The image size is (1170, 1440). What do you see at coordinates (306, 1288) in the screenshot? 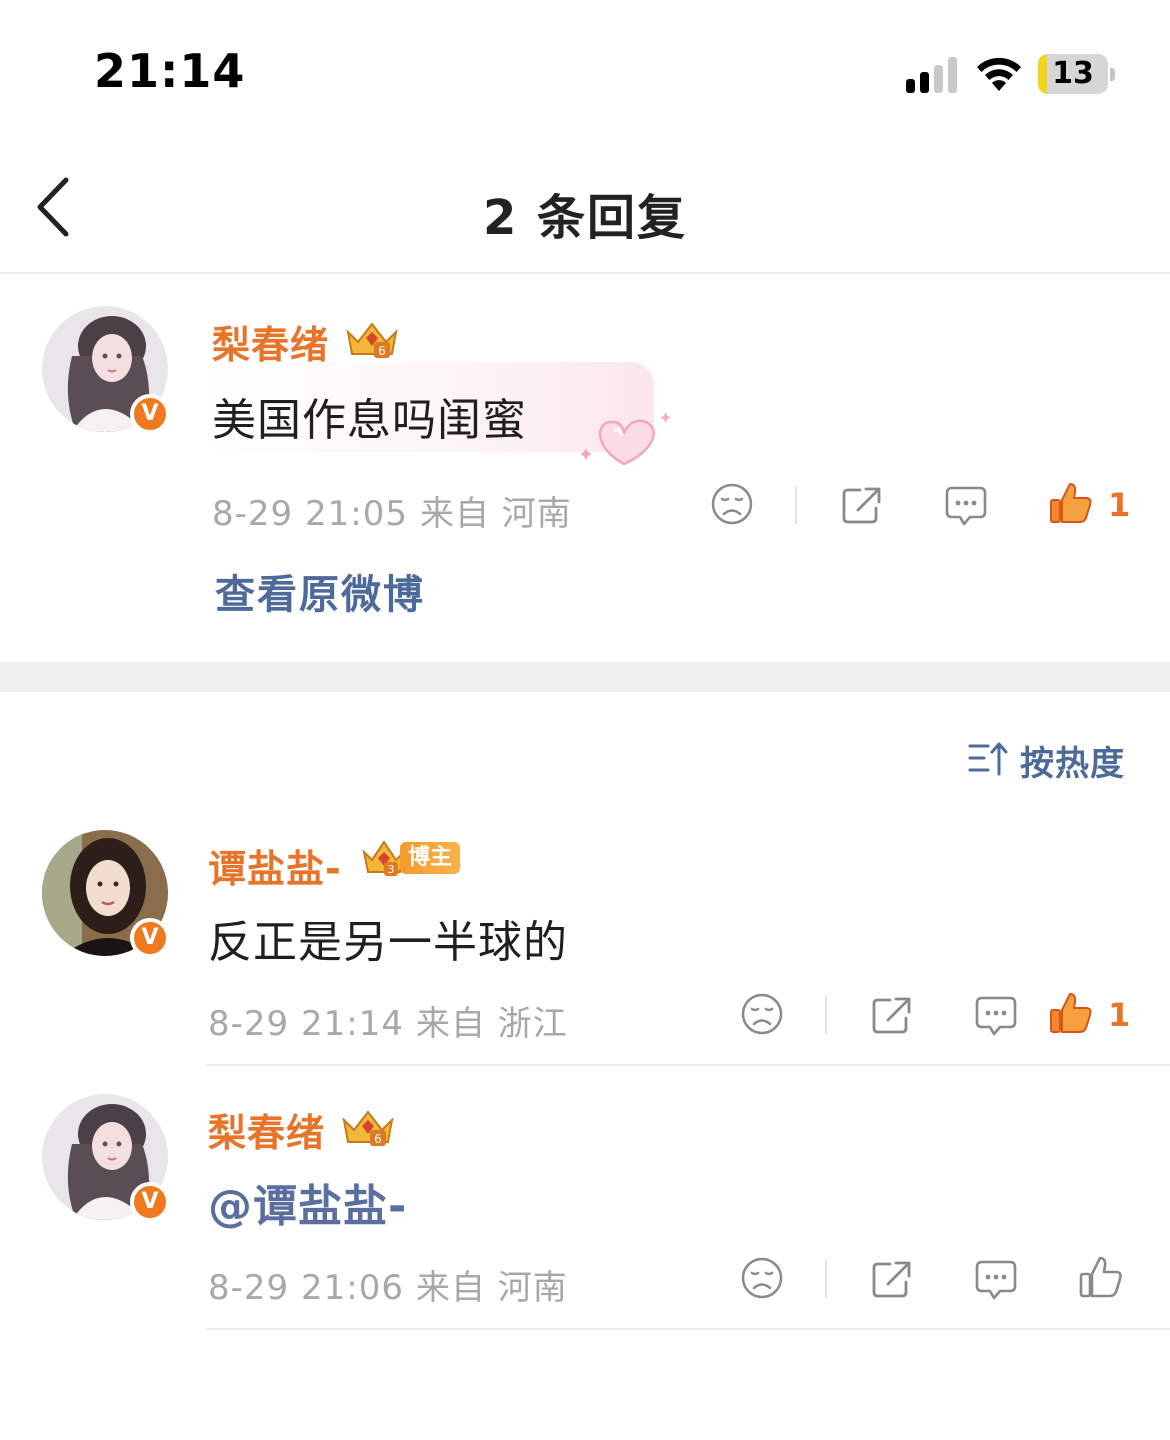
I see `comment-date: 8-29 21:06` at bounding box center [306, 1288].